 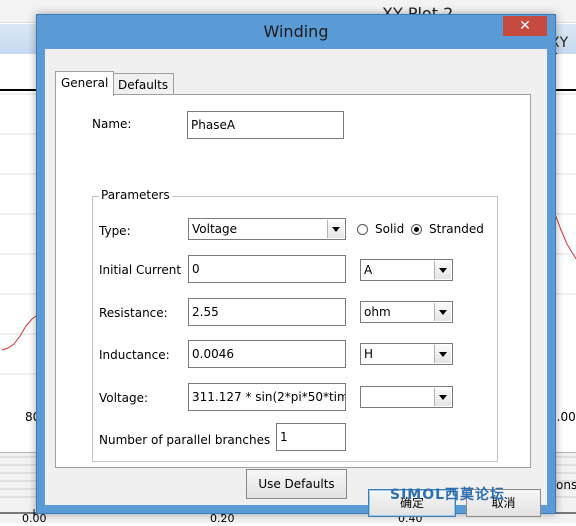 What do you see at coordinates (406, 270) in the screenshot?
I see `initial-current-unit-select: A` at bounding box center [406, 270].